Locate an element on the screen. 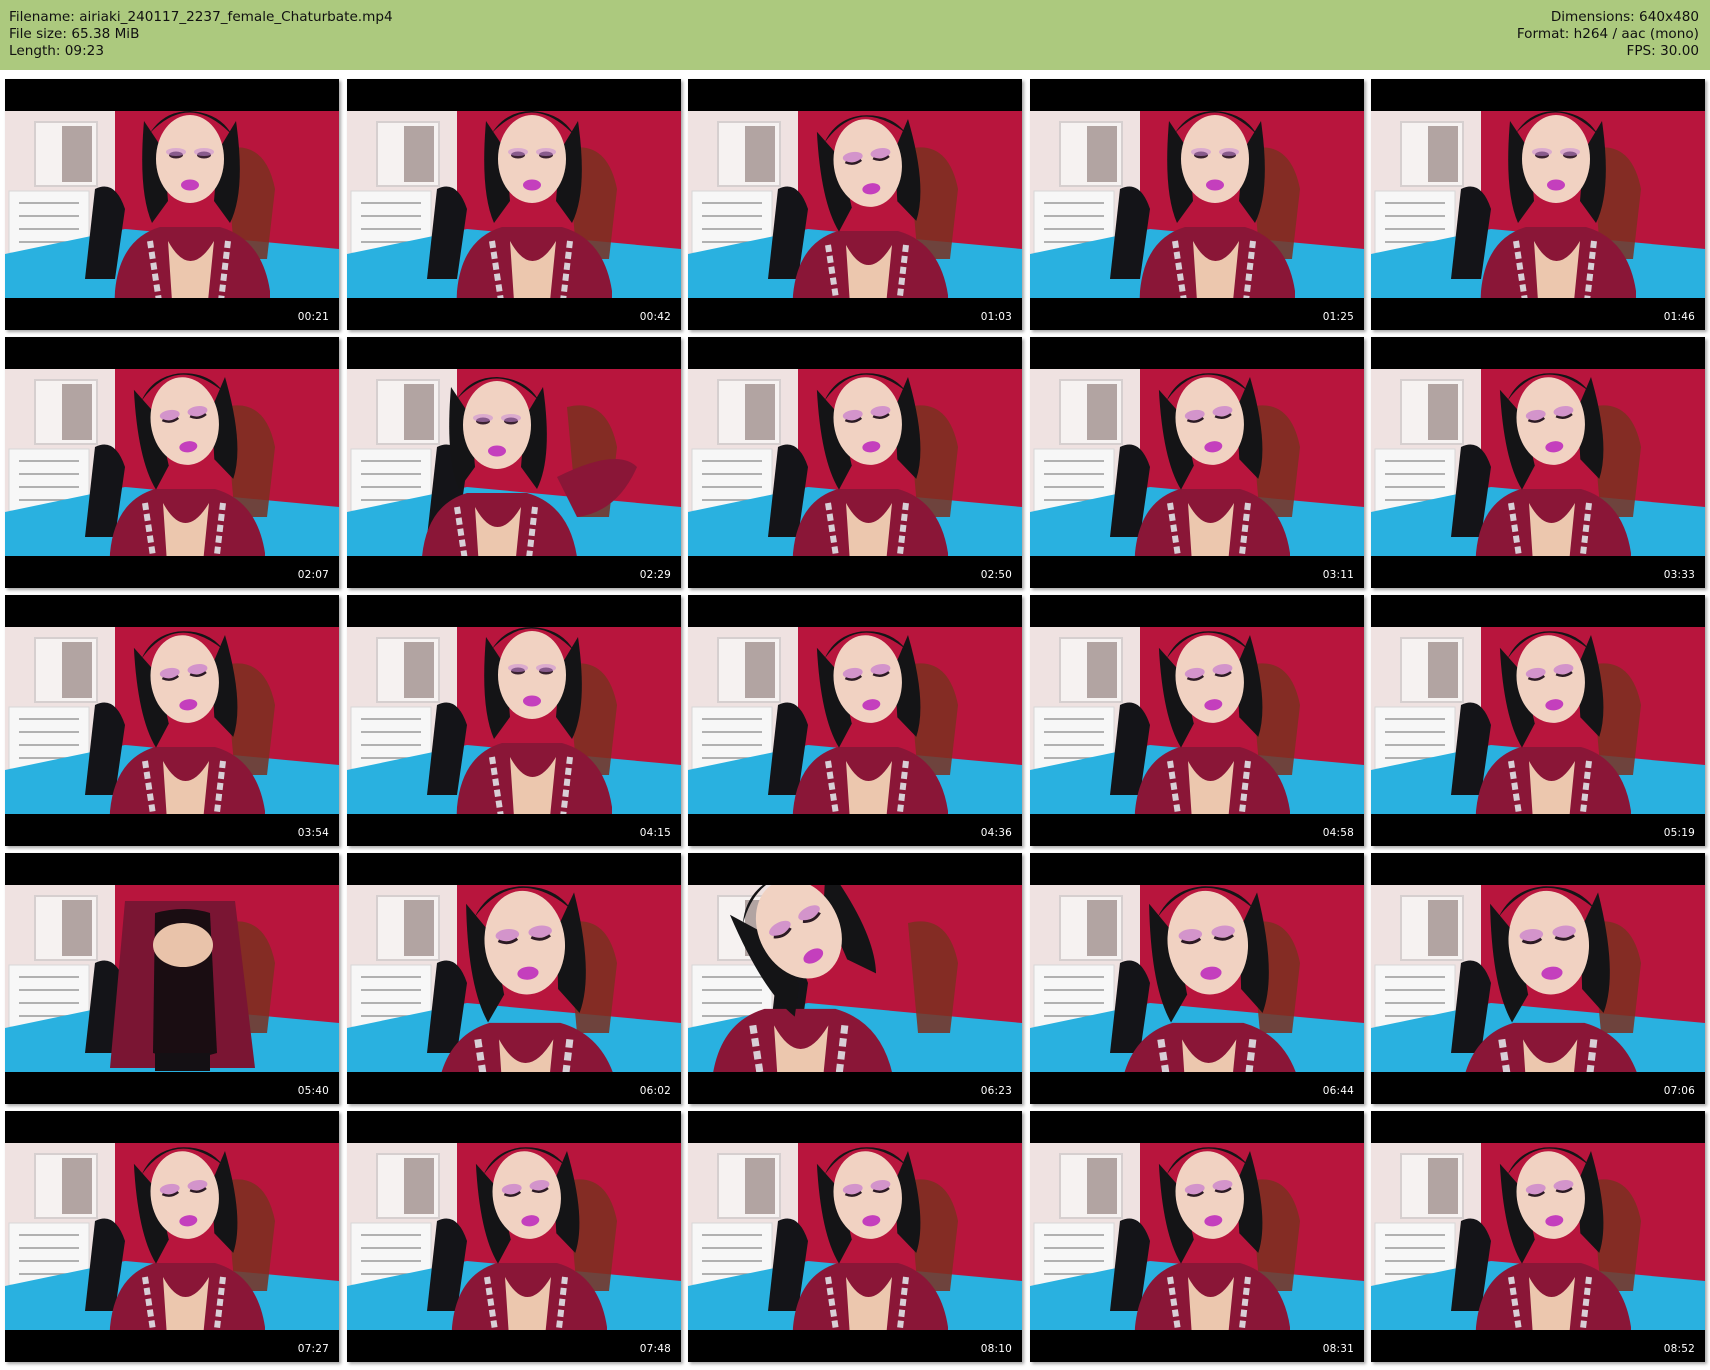 The width and height of the screenshot is (1710, 1370). video-thumbnail: 07:27 is located at coordinates (172, 1236).